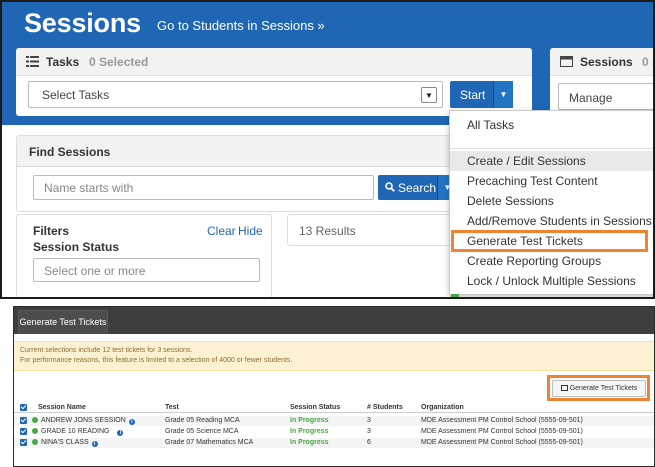 This screenshot has width=655, height=467. Describe the element at coordinates (315, 408) in the screenshot. I see `column-header-session-status: Session Status` at that location.